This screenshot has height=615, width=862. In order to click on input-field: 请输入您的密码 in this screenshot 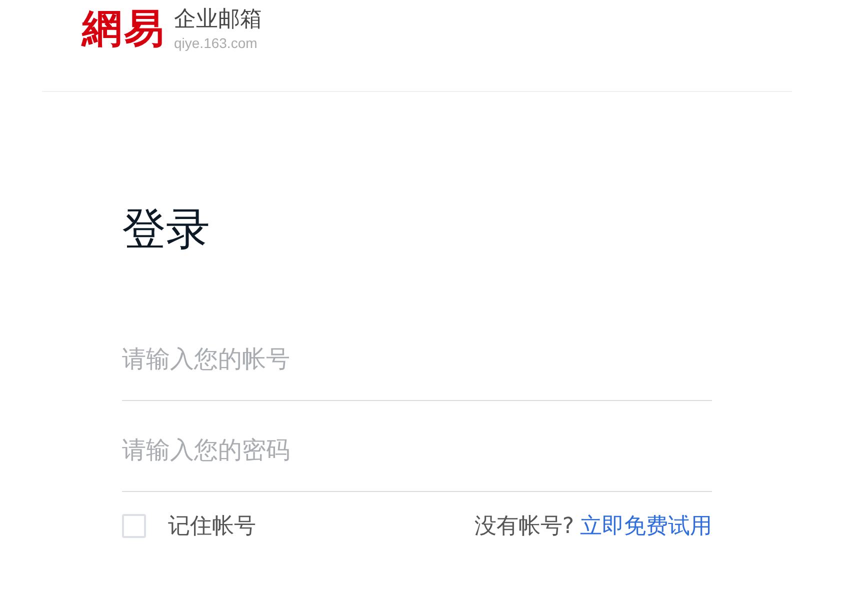, I will do `click(417, 446)`.